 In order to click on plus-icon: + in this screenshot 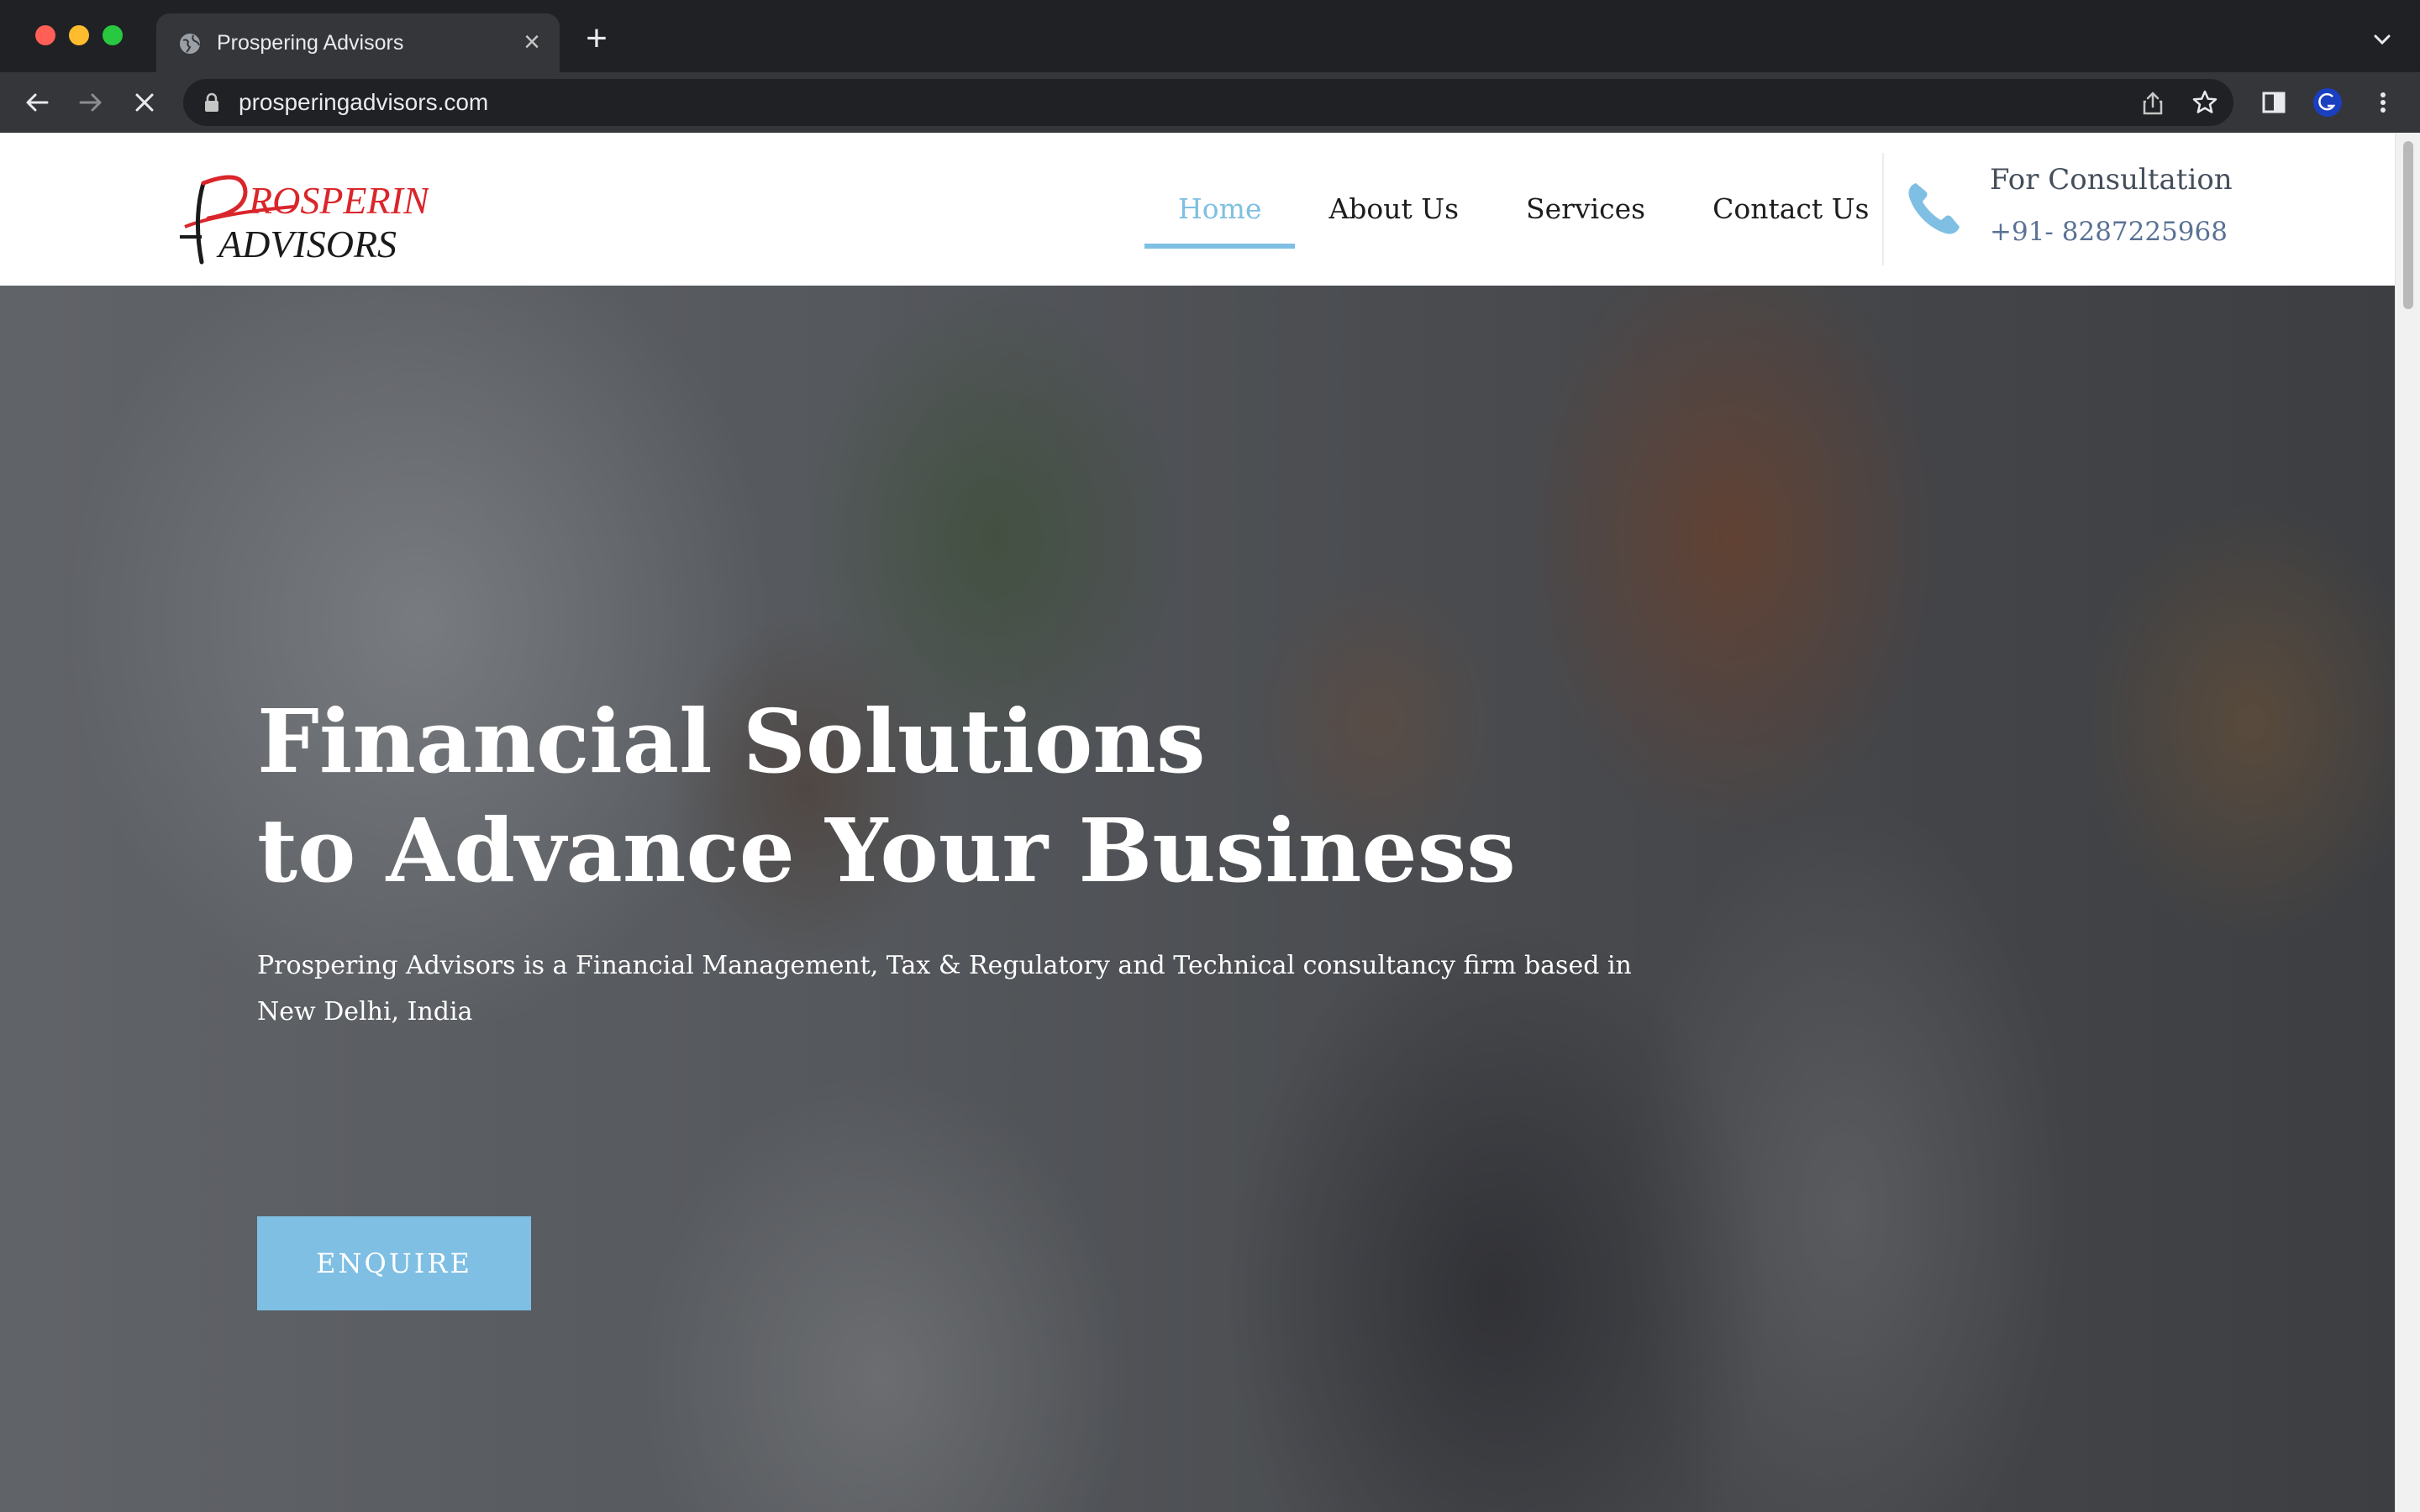, I will do `click(597, 38)`.